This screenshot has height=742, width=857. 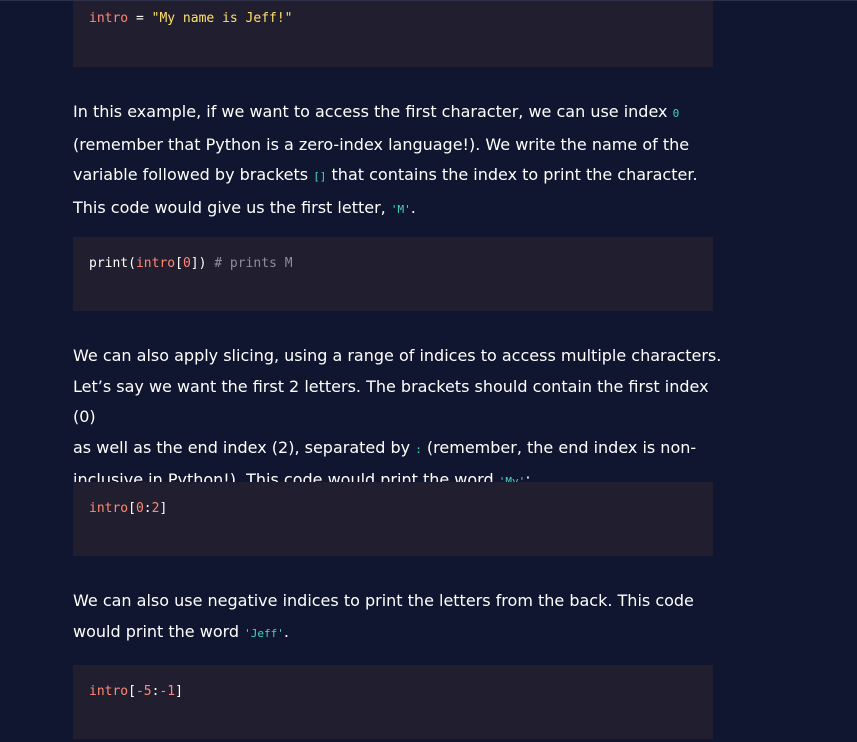 What do you see at coordinates (167, 691) in the screenshot?
I see `code-token: -1` at bounding box center [167, 691].